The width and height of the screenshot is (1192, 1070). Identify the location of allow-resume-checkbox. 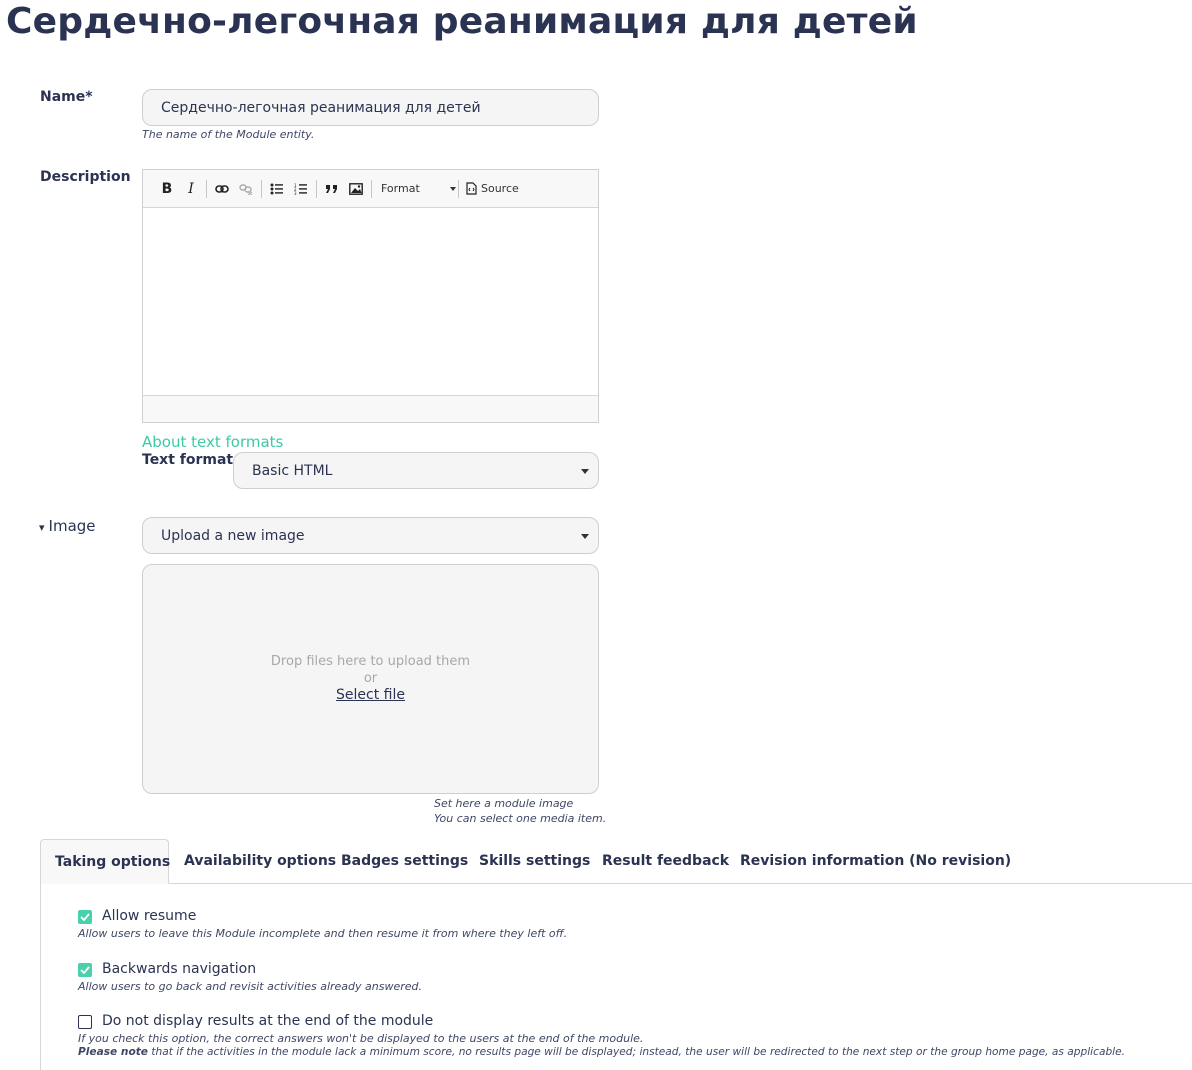
(85, 917).